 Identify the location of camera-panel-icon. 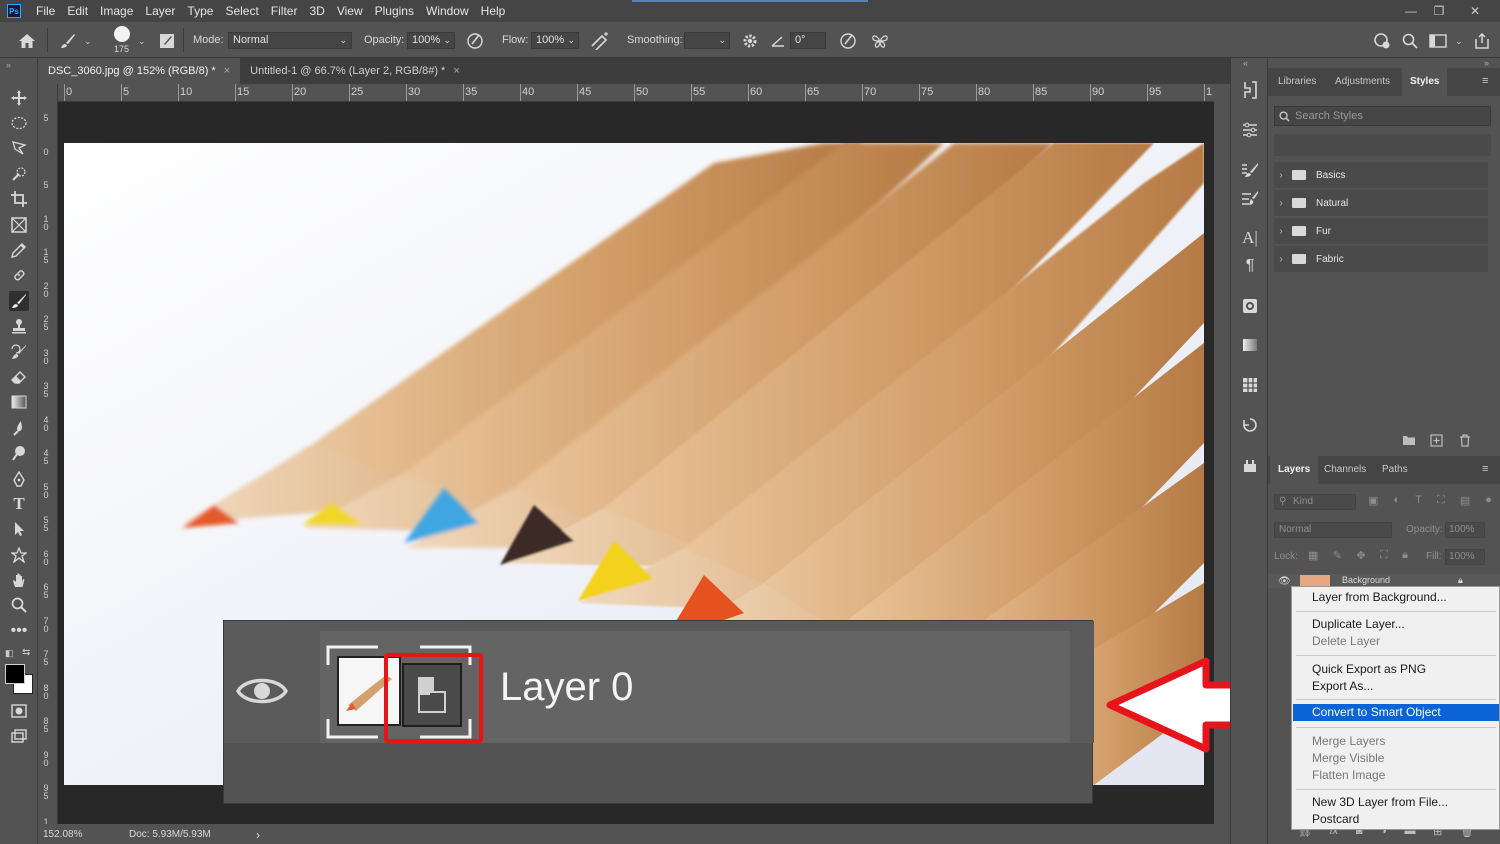
(1250, 306).